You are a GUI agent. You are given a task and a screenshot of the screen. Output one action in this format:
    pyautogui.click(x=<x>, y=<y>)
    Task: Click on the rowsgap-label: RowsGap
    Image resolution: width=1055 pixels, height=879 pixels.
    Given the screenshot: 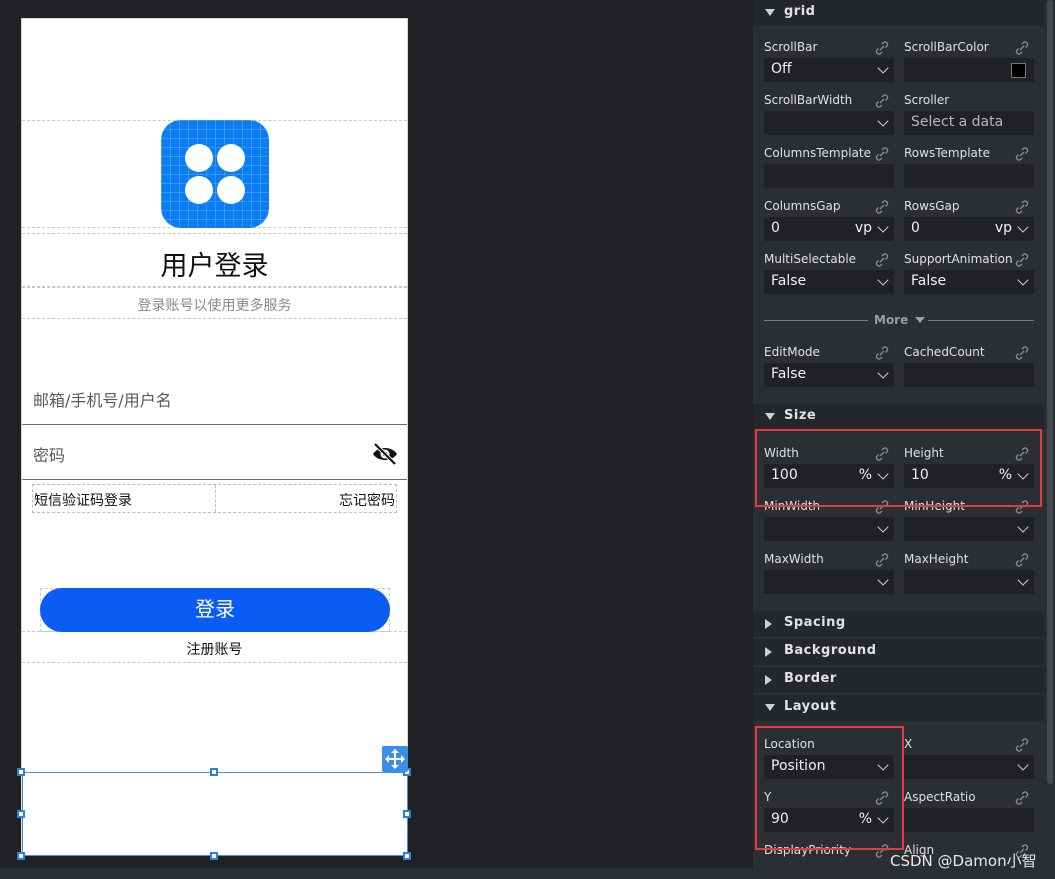 What is the action you would take?
    pyautogui.click(x=932, y=206)
    